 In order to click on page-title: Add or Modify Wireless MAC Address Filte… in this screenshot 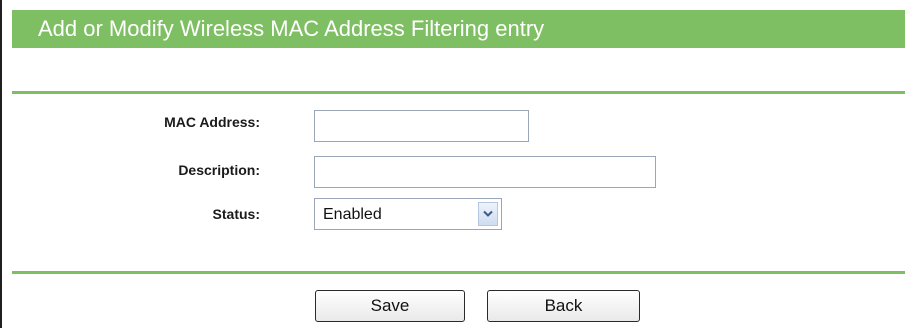, I will do `click(458, 29)`.